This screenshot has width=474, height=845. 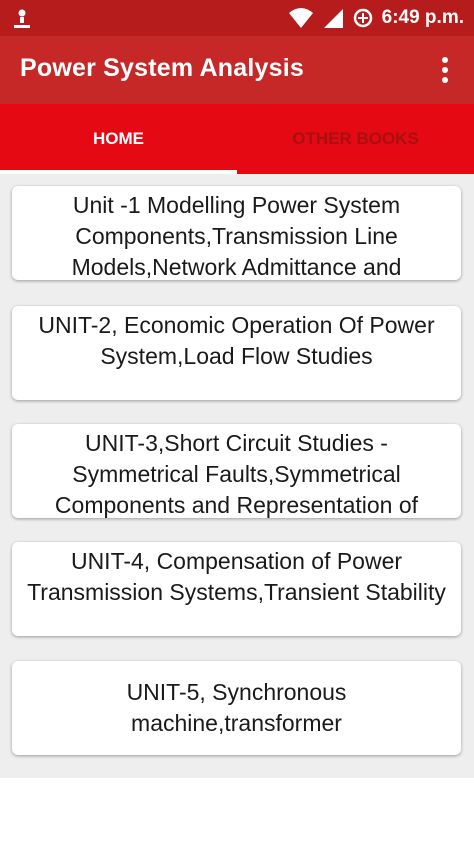 What do you see at coordinates (22, 18) in the screenshot?
I see `notification-icon` at bounding box center [22, 18].